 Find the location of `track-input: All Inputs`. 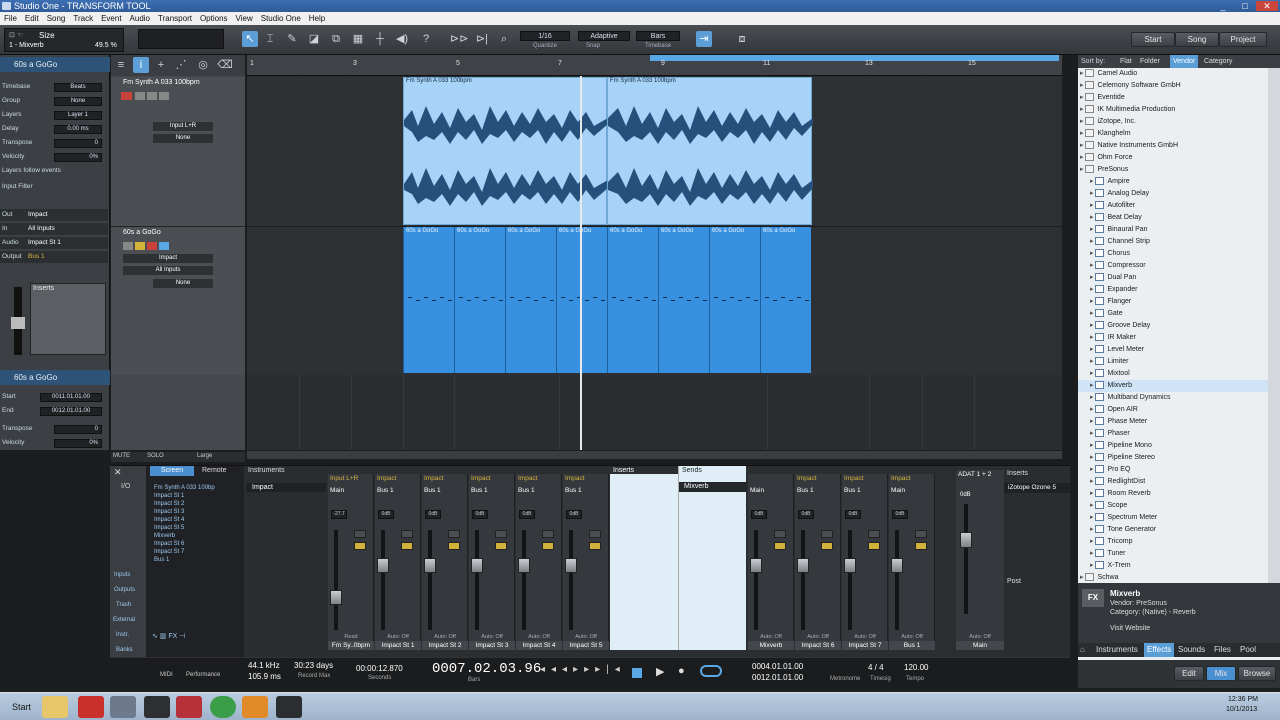

track-input: All Inputs is located at coordinates (168, 270).